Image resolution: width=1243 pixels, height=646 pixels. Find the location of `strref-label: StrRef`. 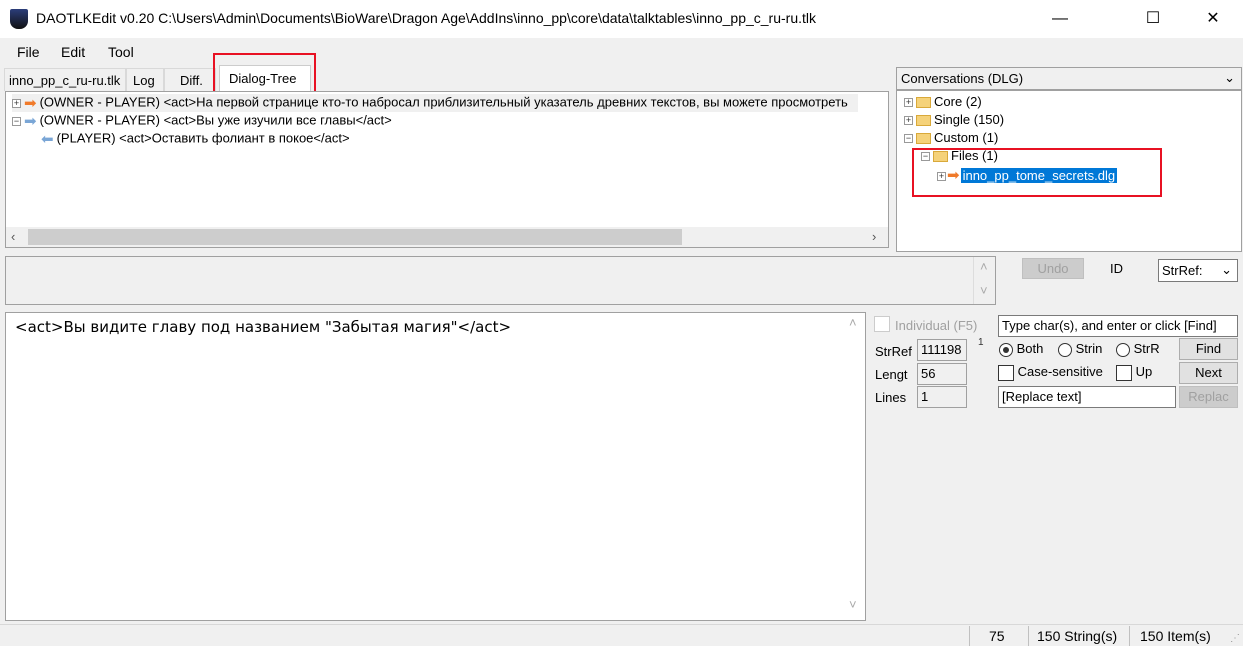

strref-label: StrRef is located at coordinates (893, 351).